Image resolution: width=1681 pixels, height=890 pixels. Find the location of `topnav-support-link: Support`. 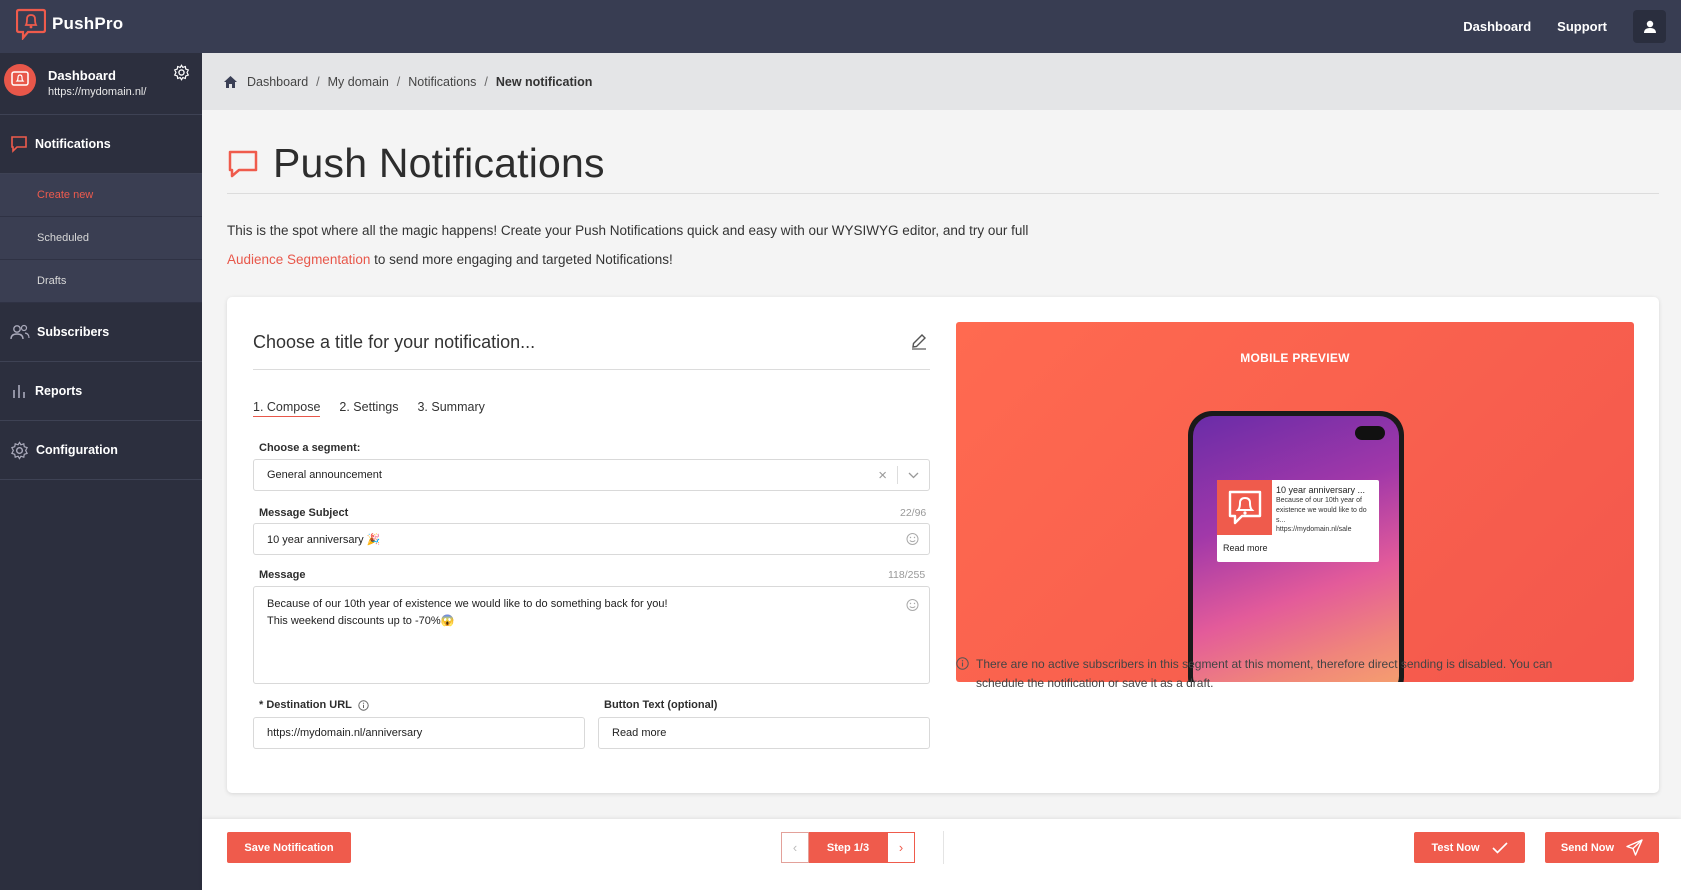

topnav-support-link: Support is located at coordinates (1582, 26).